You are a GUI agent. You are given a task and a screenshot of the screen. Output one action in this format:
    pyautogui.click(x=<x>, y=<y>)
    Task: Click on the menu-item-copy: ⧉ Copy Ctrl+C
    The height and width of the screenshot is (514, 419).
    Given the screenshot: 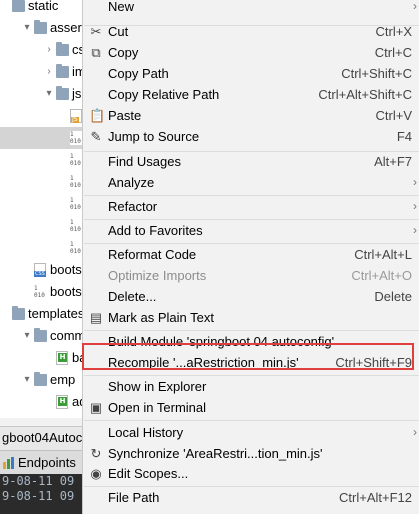 What is the action you would take?
    pyautogui.click(x=251, y=52)
    